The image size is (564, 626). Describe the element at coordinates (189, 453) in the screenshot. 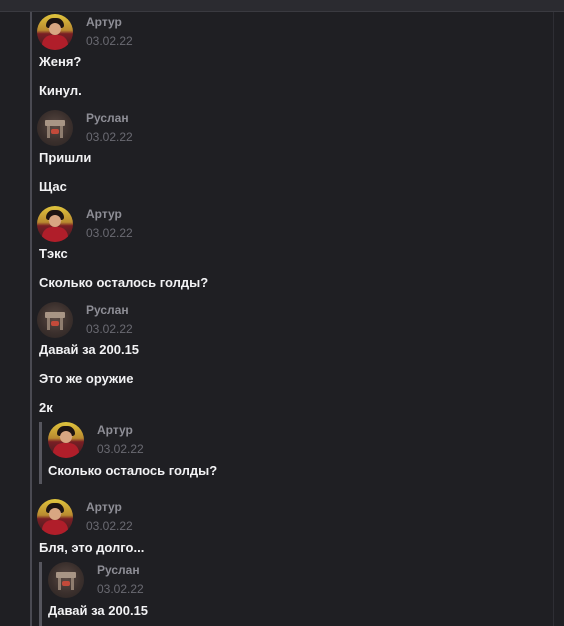

I see `quoted-message: Артур 03.02.22 Сколько осталось голды?` at that location.